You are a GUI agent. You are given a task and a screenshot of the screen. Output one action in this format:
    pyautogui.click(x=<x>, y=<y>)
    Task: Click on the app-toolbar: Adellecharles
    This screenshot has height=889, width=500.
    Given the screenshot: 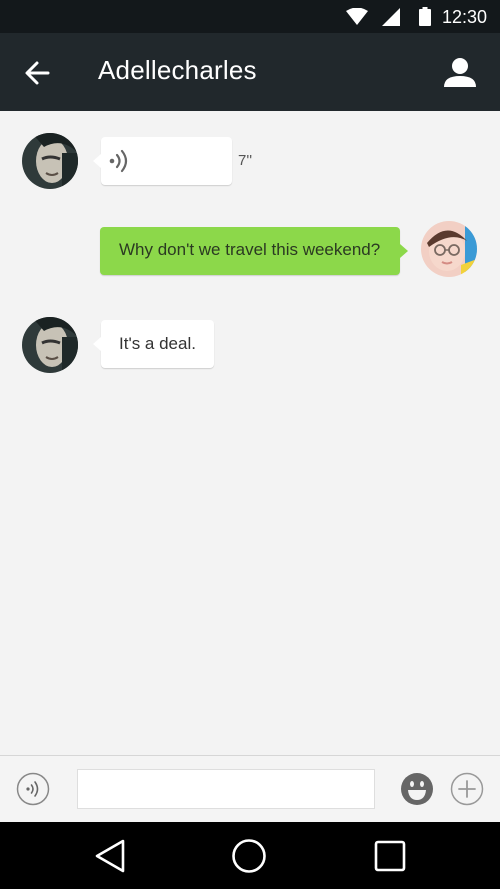 What is the action you would take?
    pyautogui.click(x=250, y=72)
    